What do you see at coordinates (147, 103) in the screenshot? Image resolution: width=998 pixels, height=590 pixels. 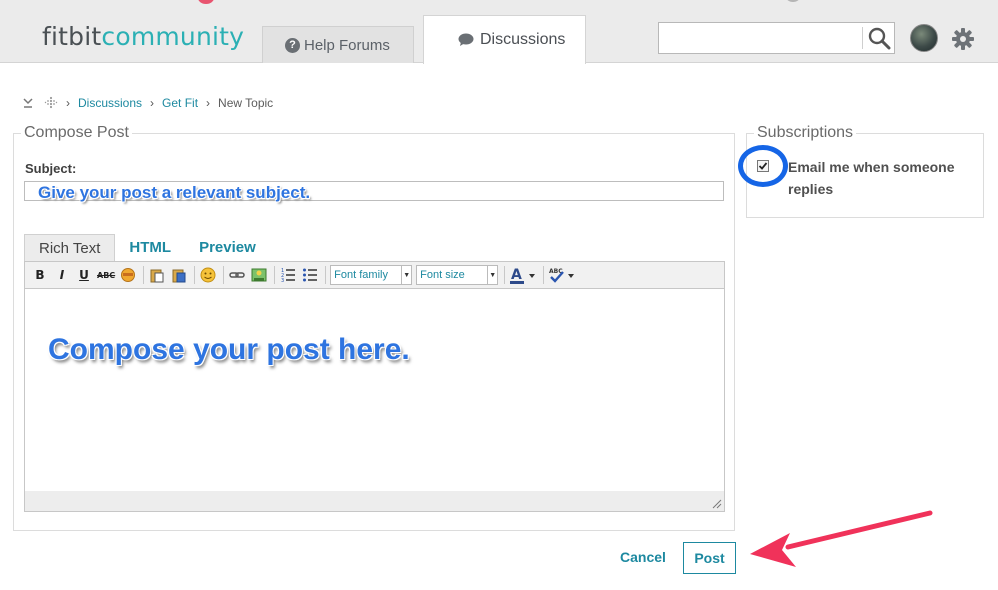 I see `breadcrumb: › Discussions › Get Fit › New Topic` at bounding box center [147, 103].